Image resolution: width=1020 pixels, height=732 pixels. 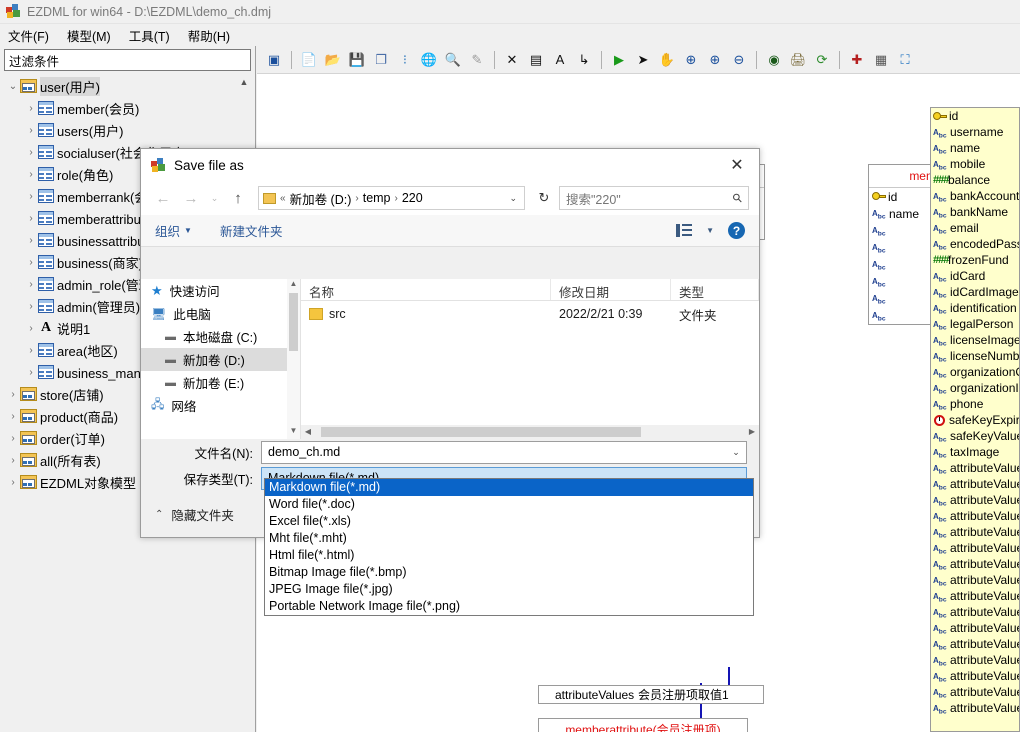 I want to click on list-item: Abc name, so click(x=975, y=148).